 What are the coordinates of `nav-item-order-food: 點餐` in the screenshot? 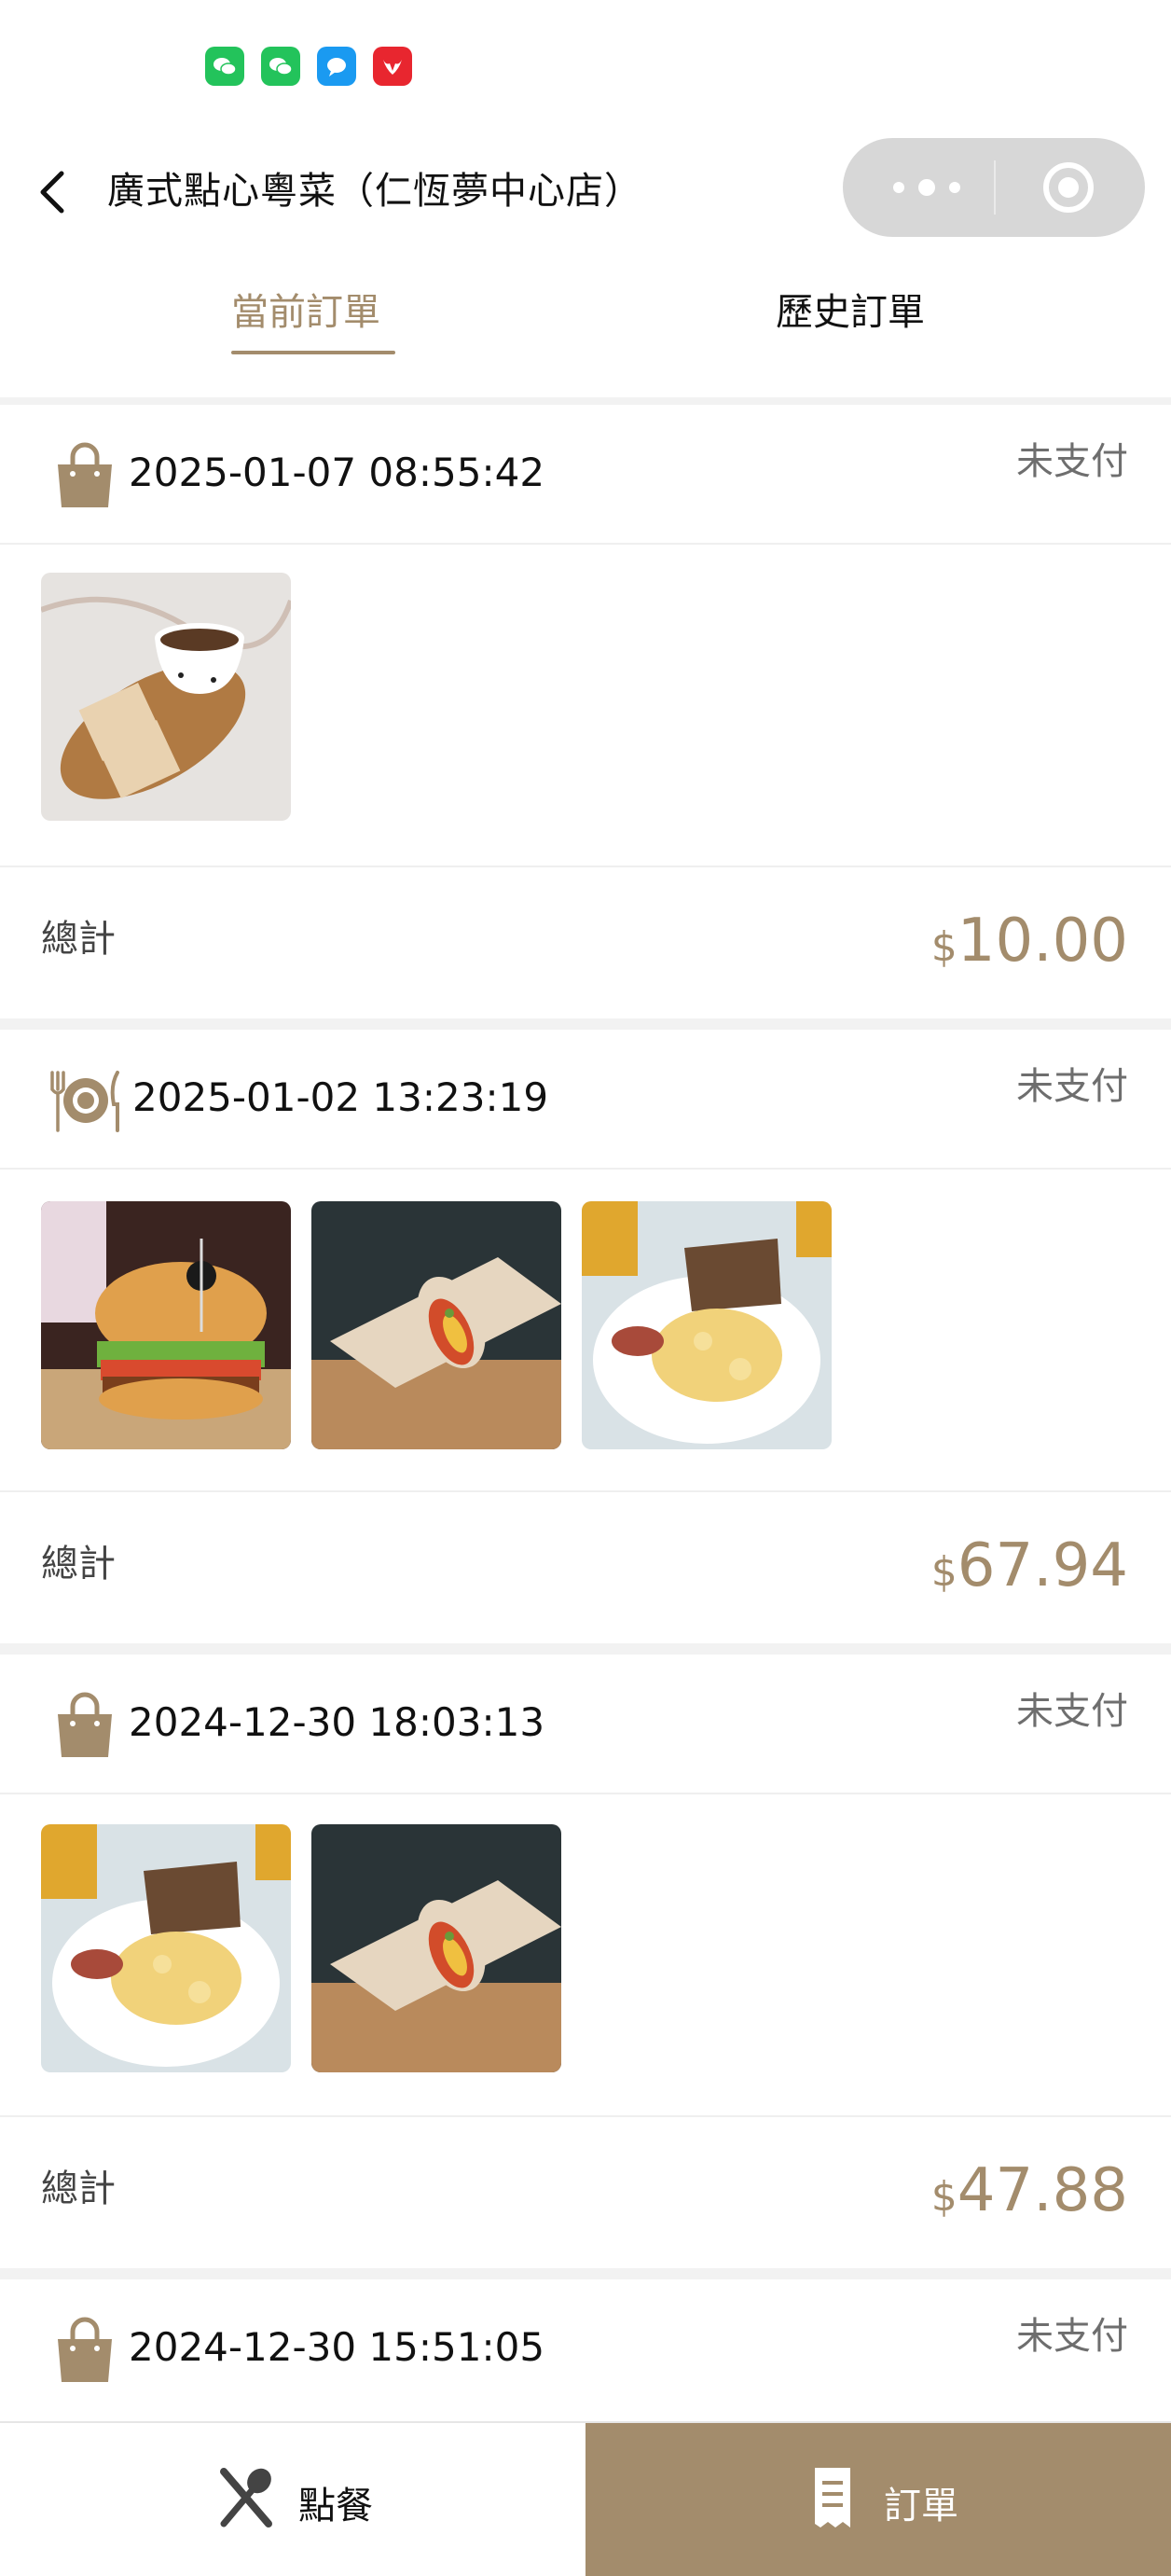 It's located at (293, 2499).